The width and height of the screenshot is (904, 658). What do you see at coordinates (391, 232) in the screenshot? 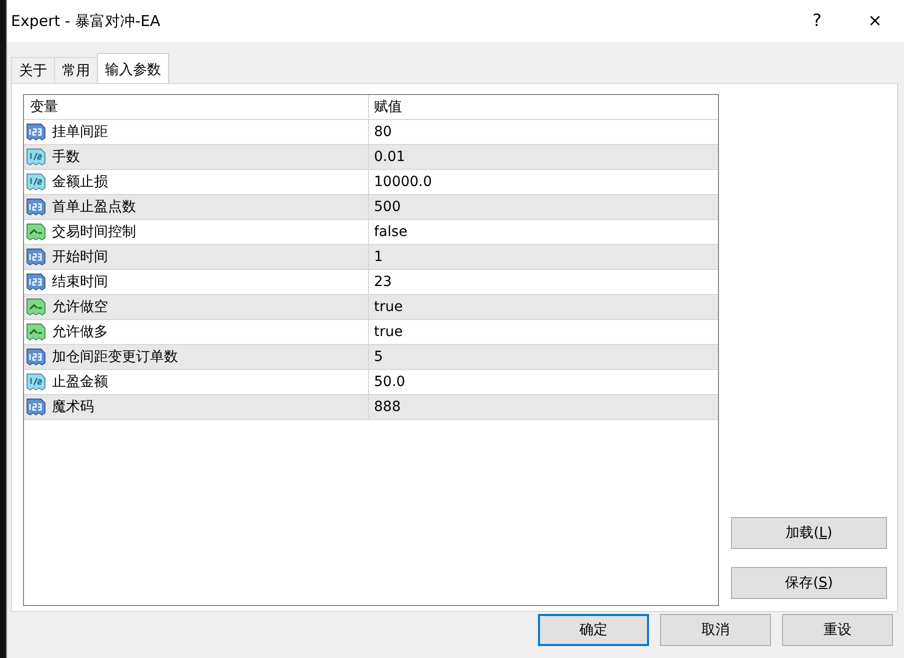
I see `variable-value: false` at bounding box center [391, 232].